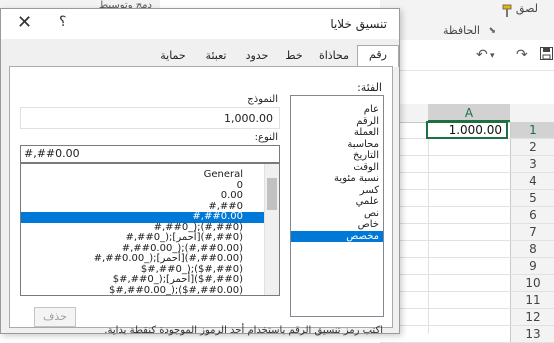  I want to click on category-item: الرقم, so click(337, 122).